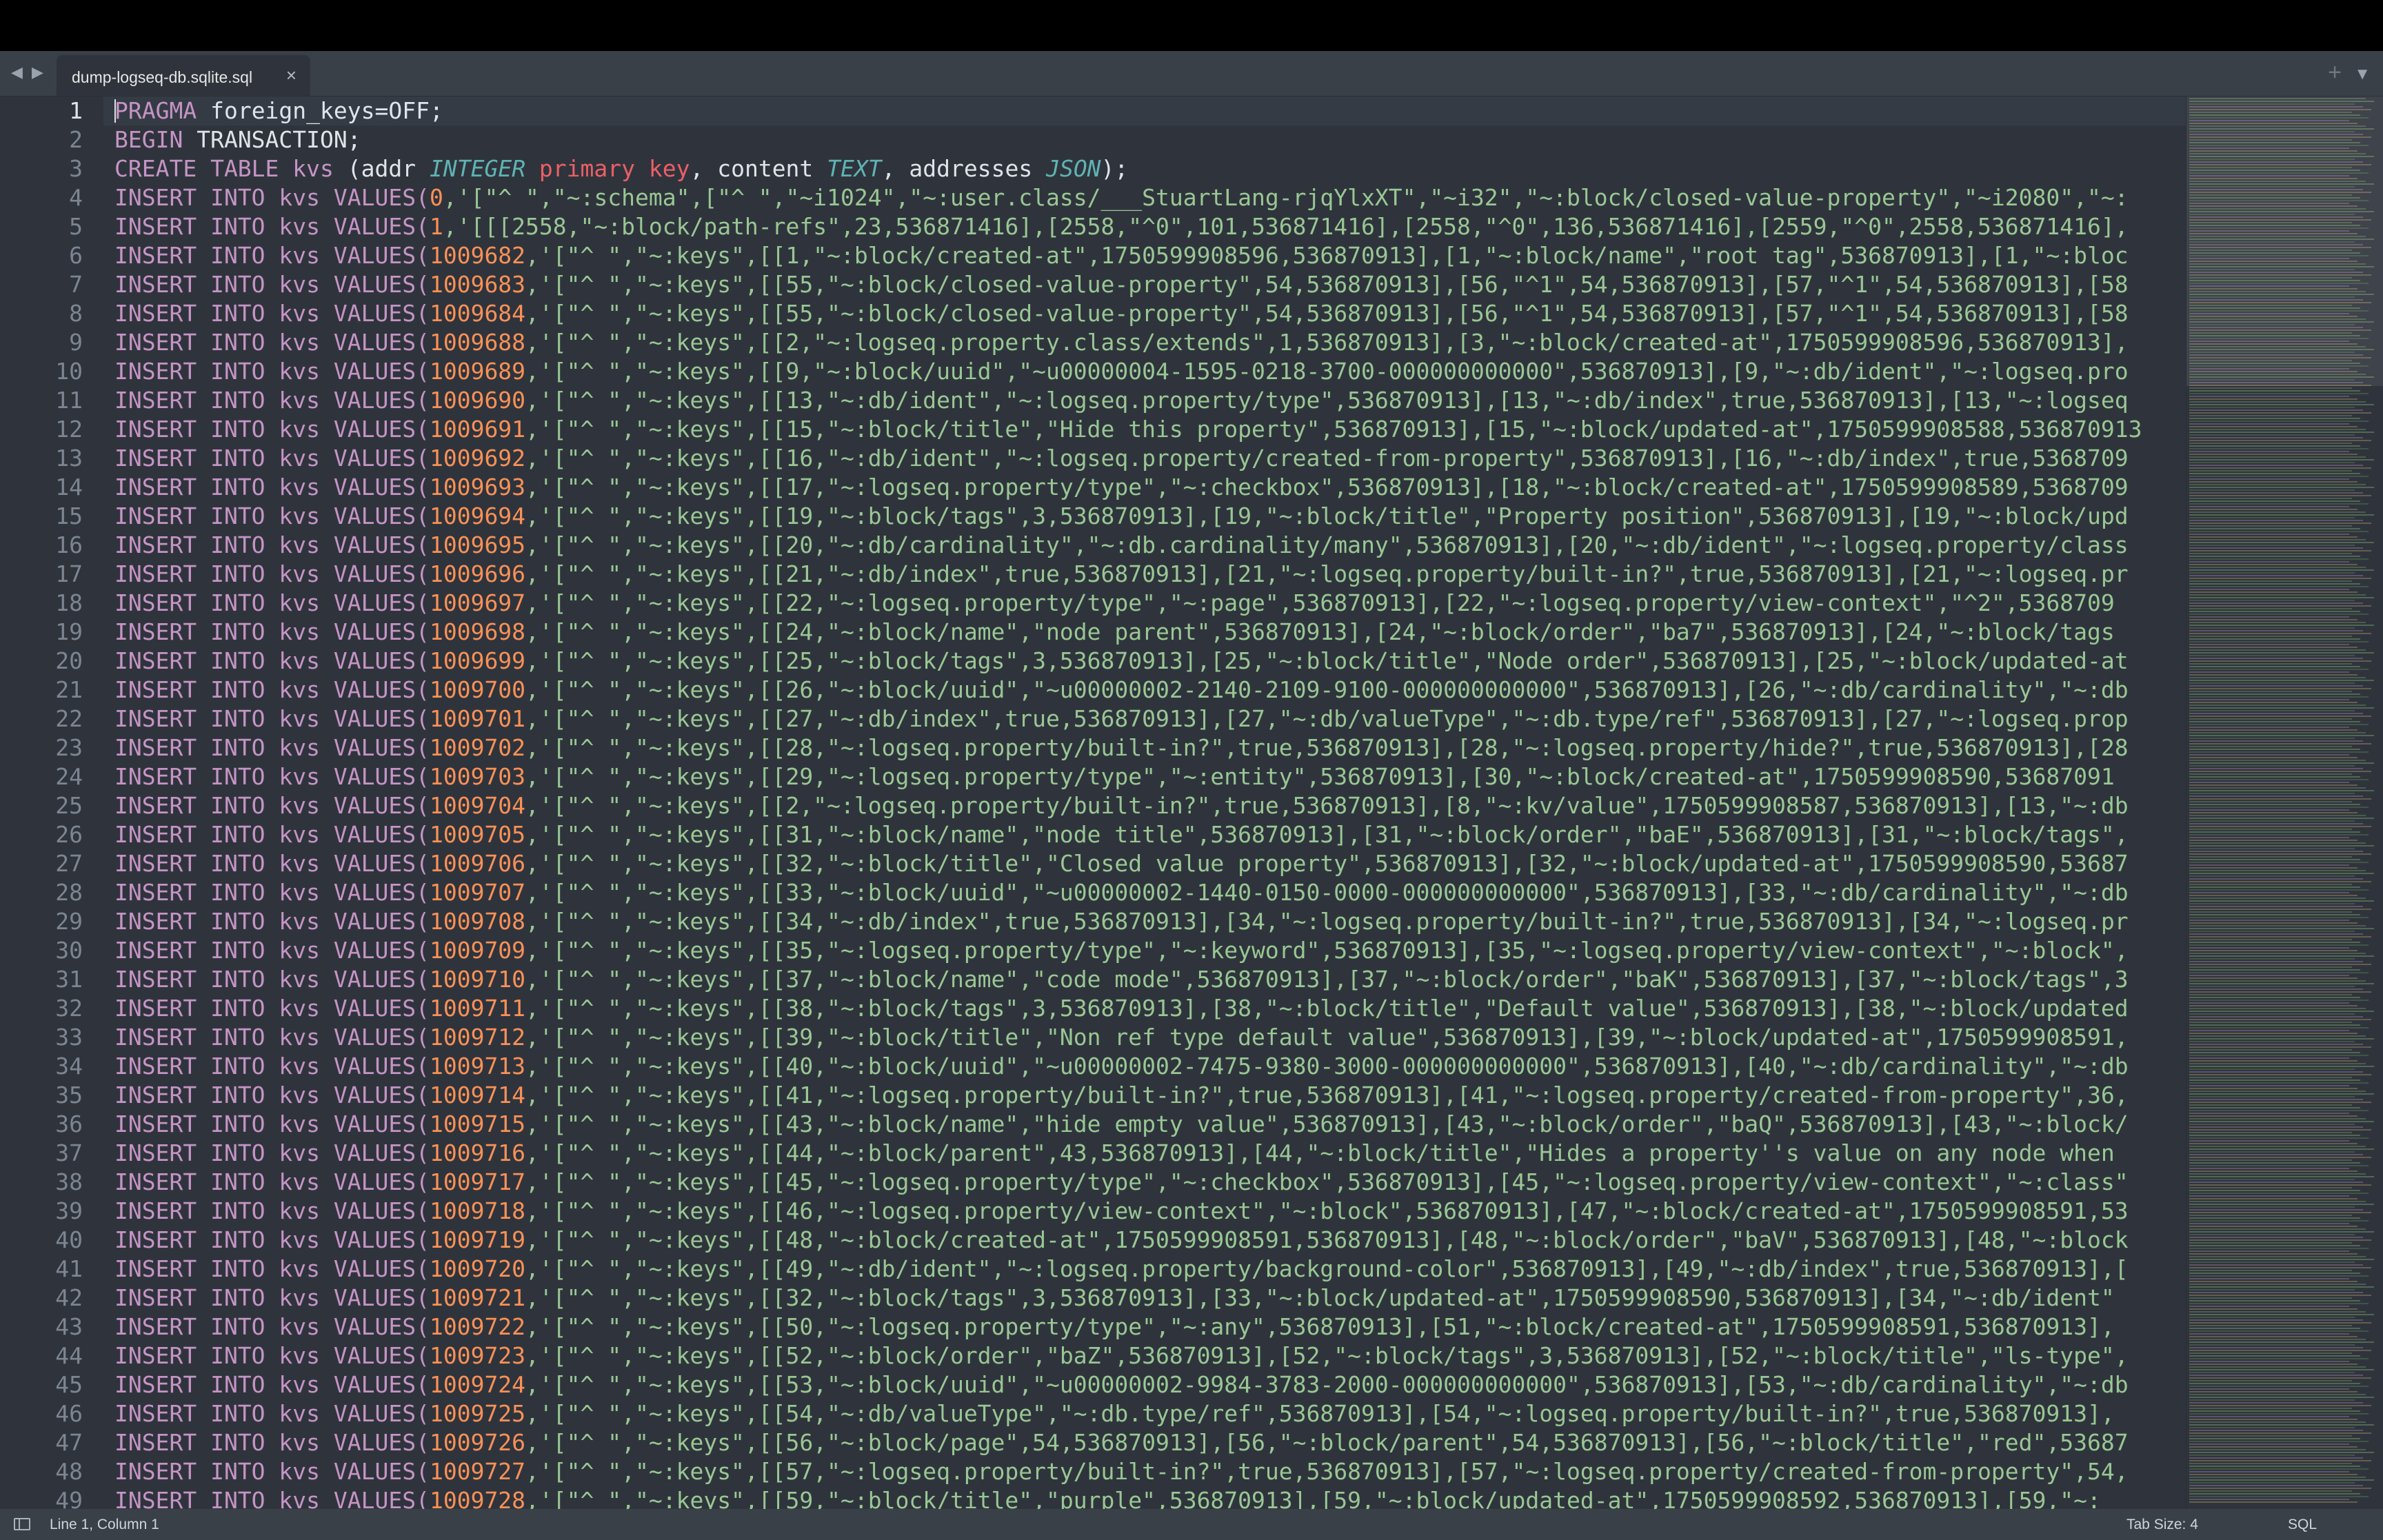 The image size is (2383, 1540). Describe the element at coordinates (41, 1183) in the screenshot. I see `line-number: 38` at that location.